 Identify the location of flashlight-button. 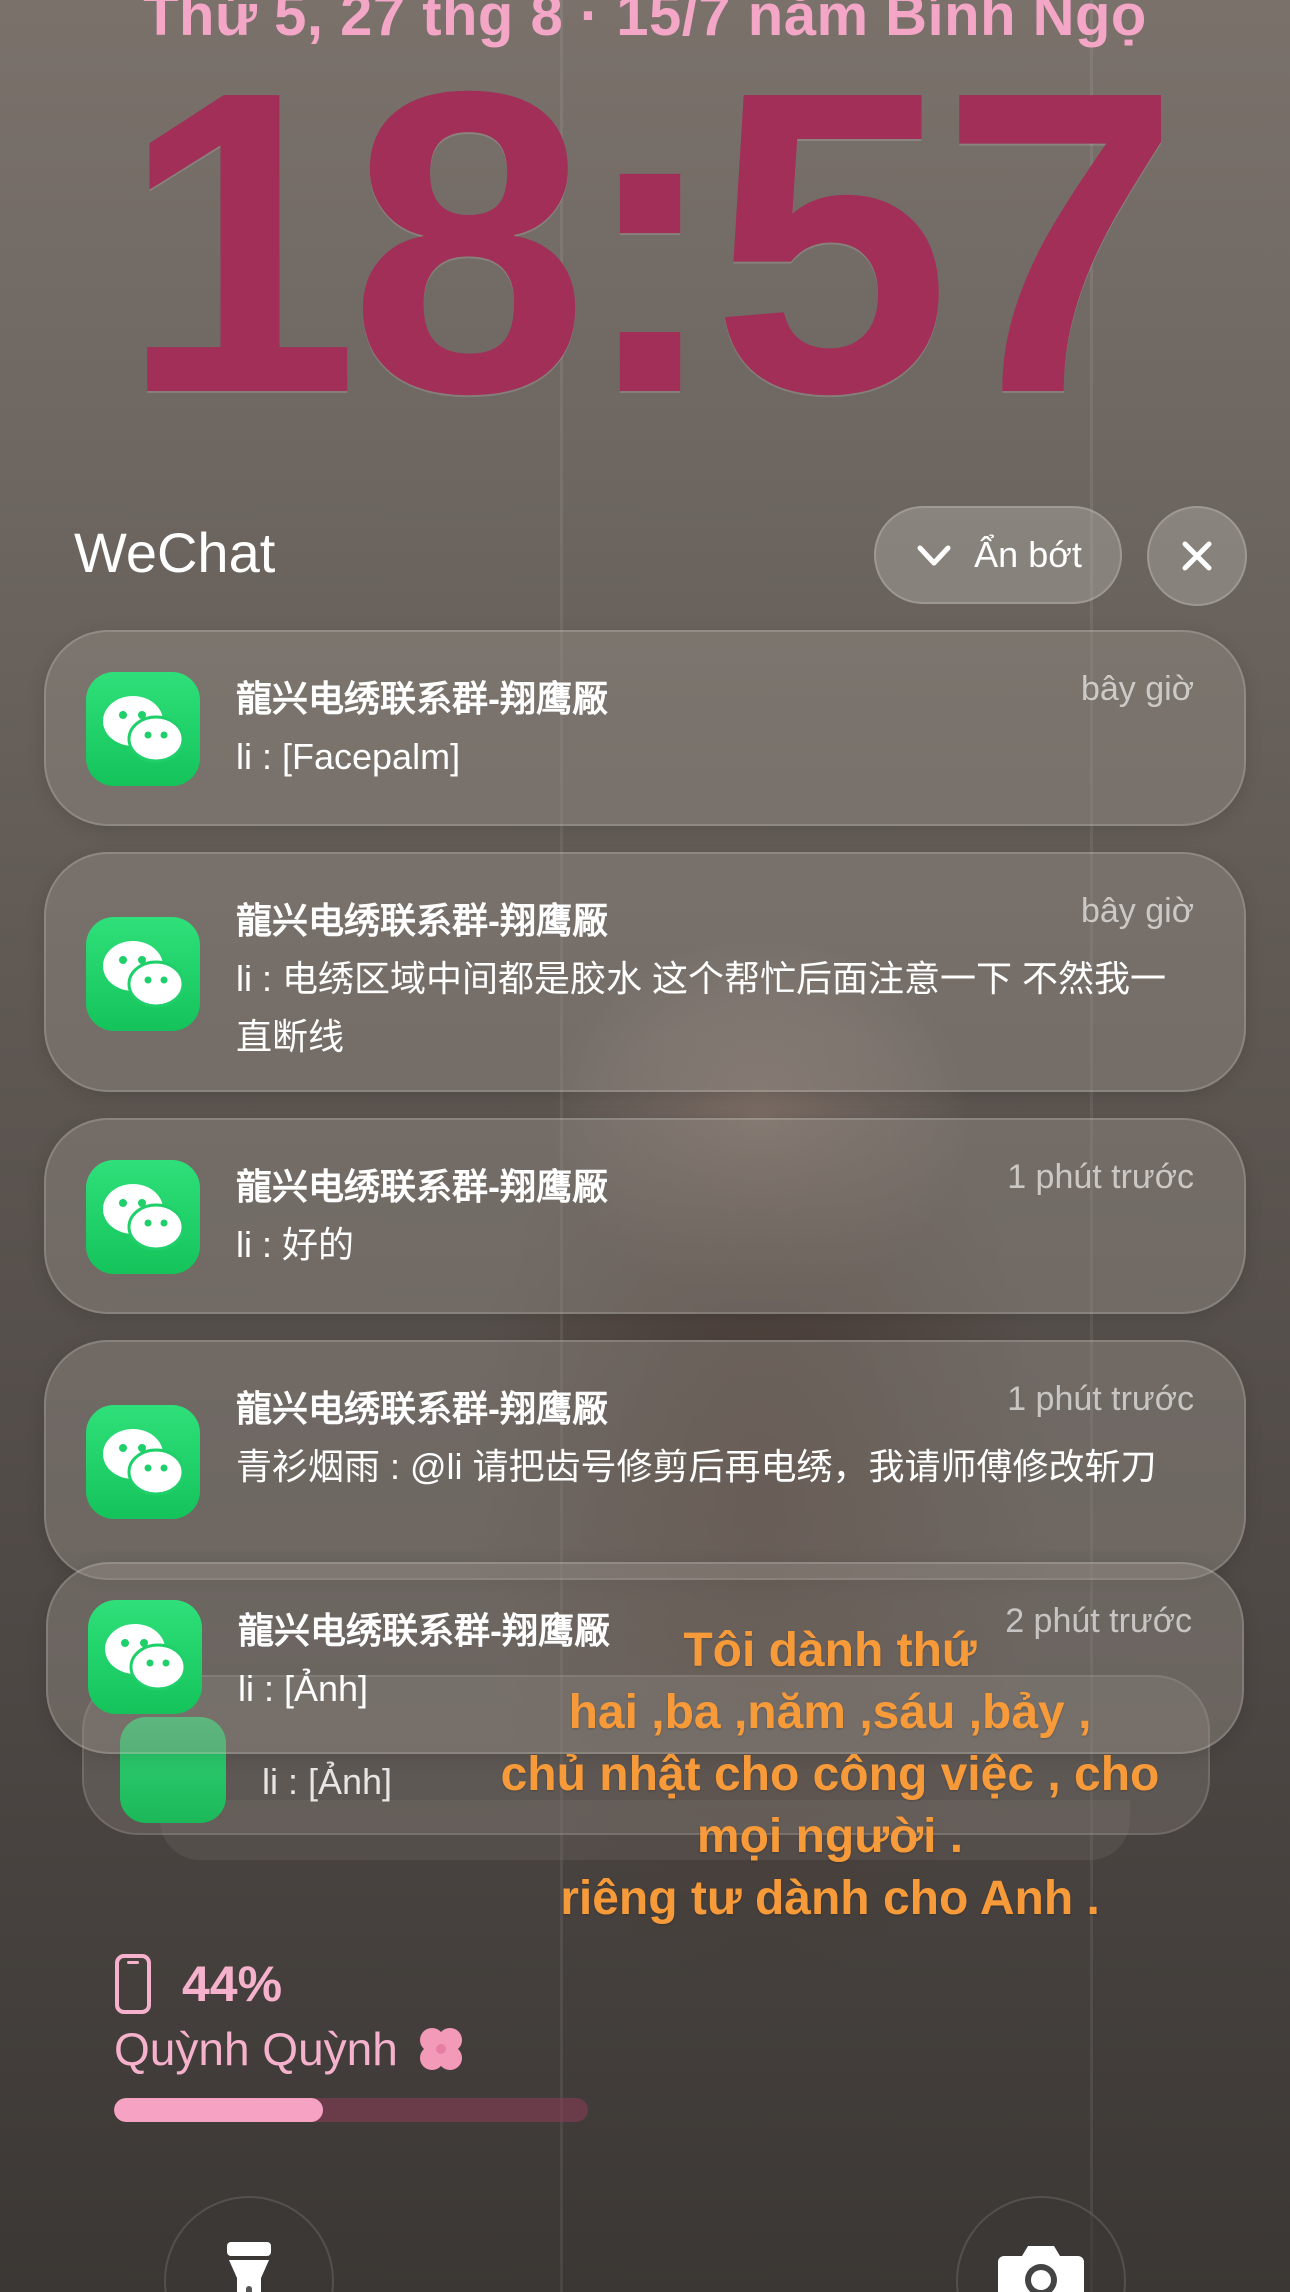
(249, 2244).